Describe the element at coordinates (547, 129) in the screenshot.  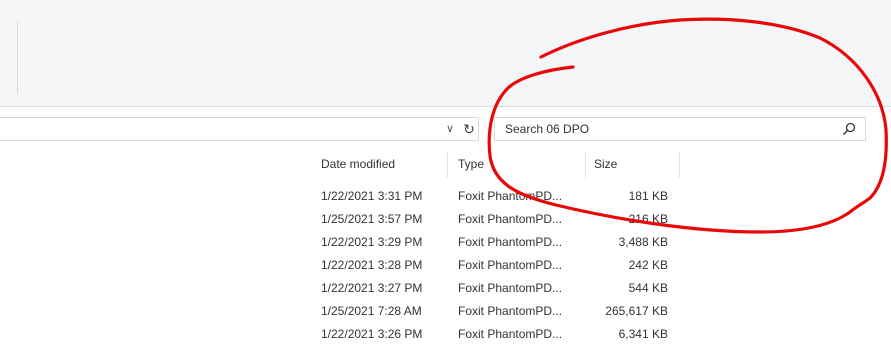
I see `search-input: Search 06 DPO` at that location.